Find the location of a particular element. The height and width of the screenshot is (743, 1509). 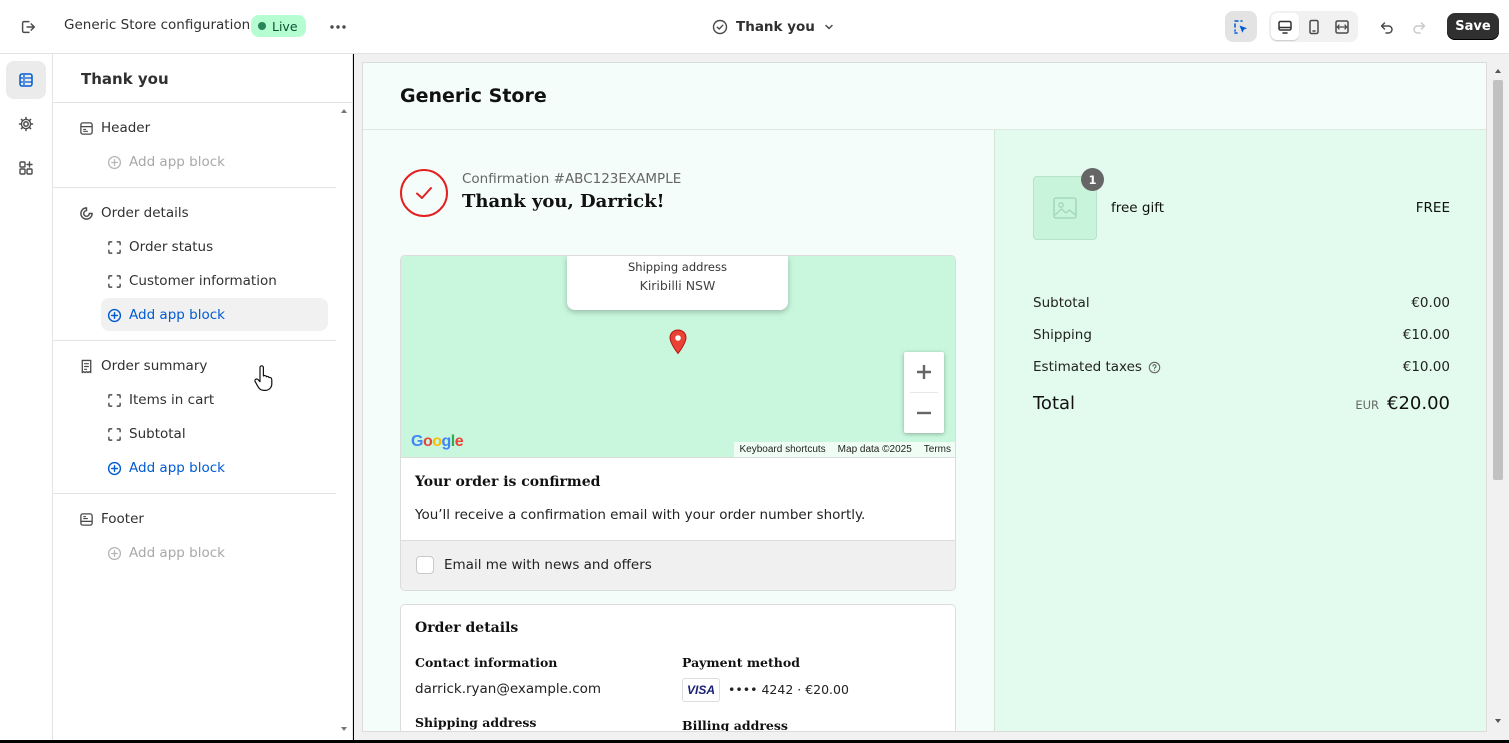

section-order-summary-label: Order summary is located at coordinates (154, 366).